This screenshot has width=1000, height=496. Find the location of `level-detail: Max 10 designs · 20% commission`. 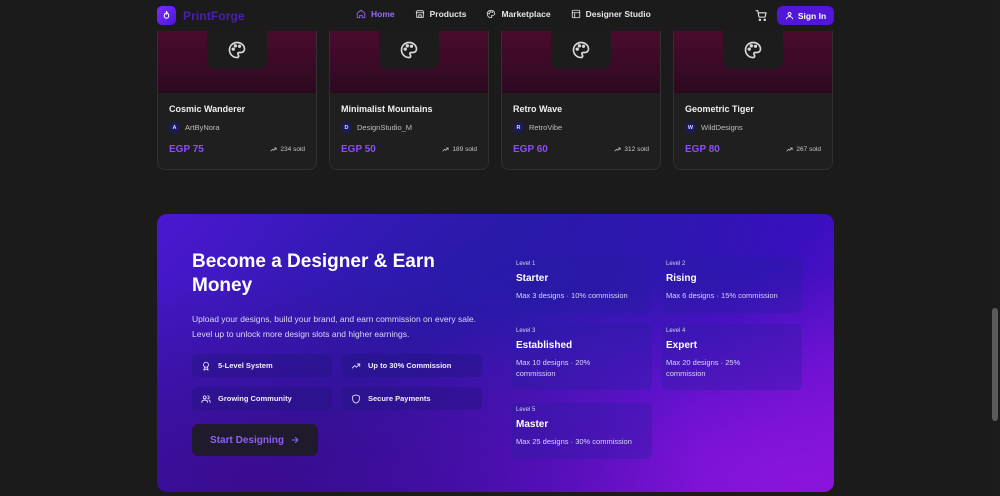

level-detail: Max 10 designs · 20% commission is located at coordinates (553, 368).